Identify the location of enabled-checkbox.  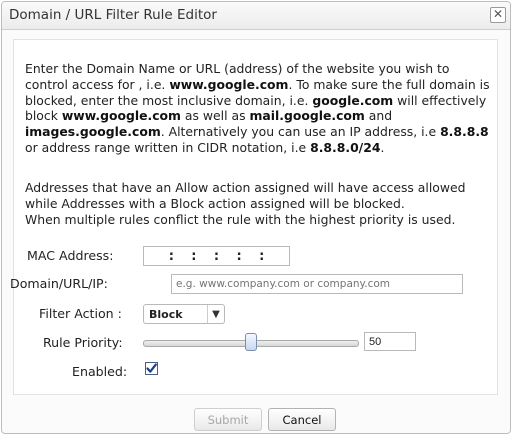
(151, 368).